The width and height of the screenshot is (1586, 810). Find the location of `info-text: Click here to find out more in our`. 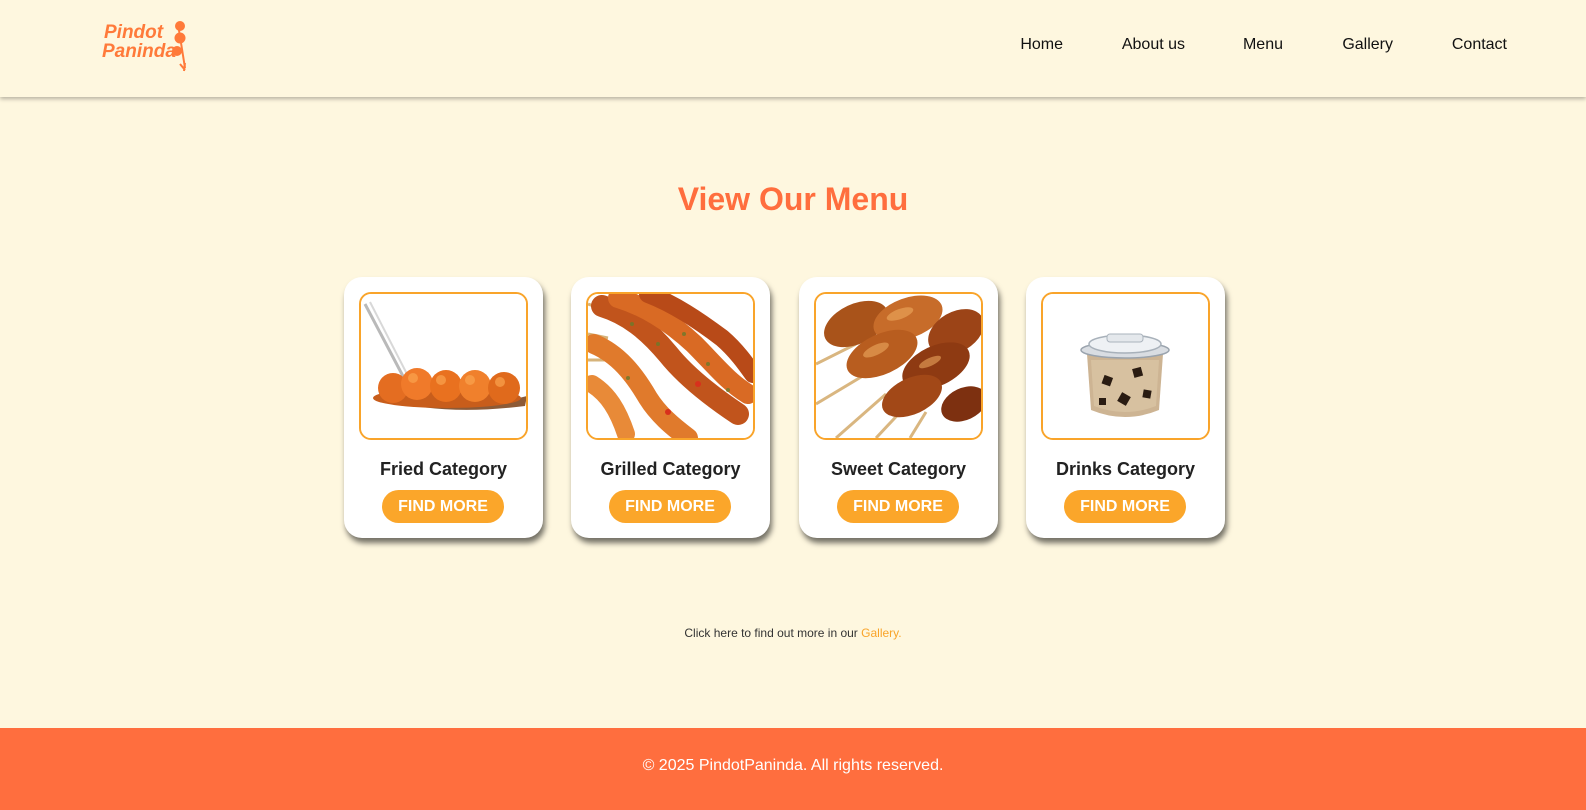

info-text: Click here to find out more in our is located at coordinates (773, 633).